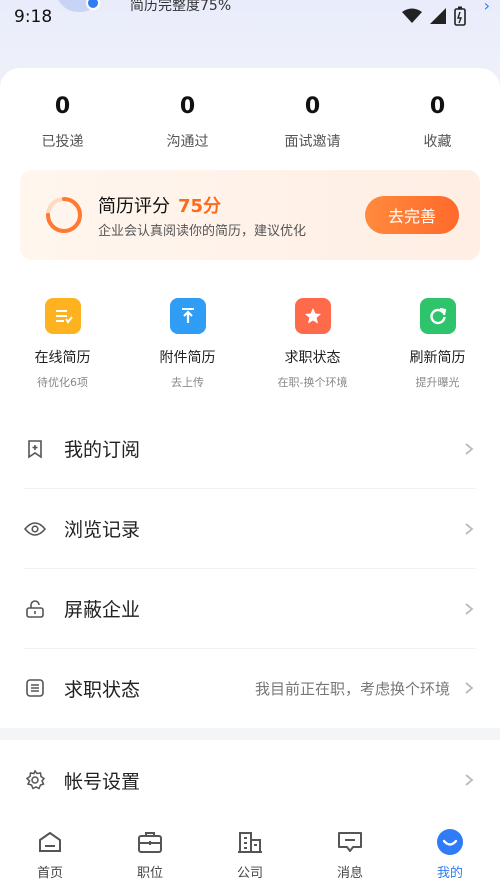  I want to click on menu-label: 帐号设置, so click(102, 781).